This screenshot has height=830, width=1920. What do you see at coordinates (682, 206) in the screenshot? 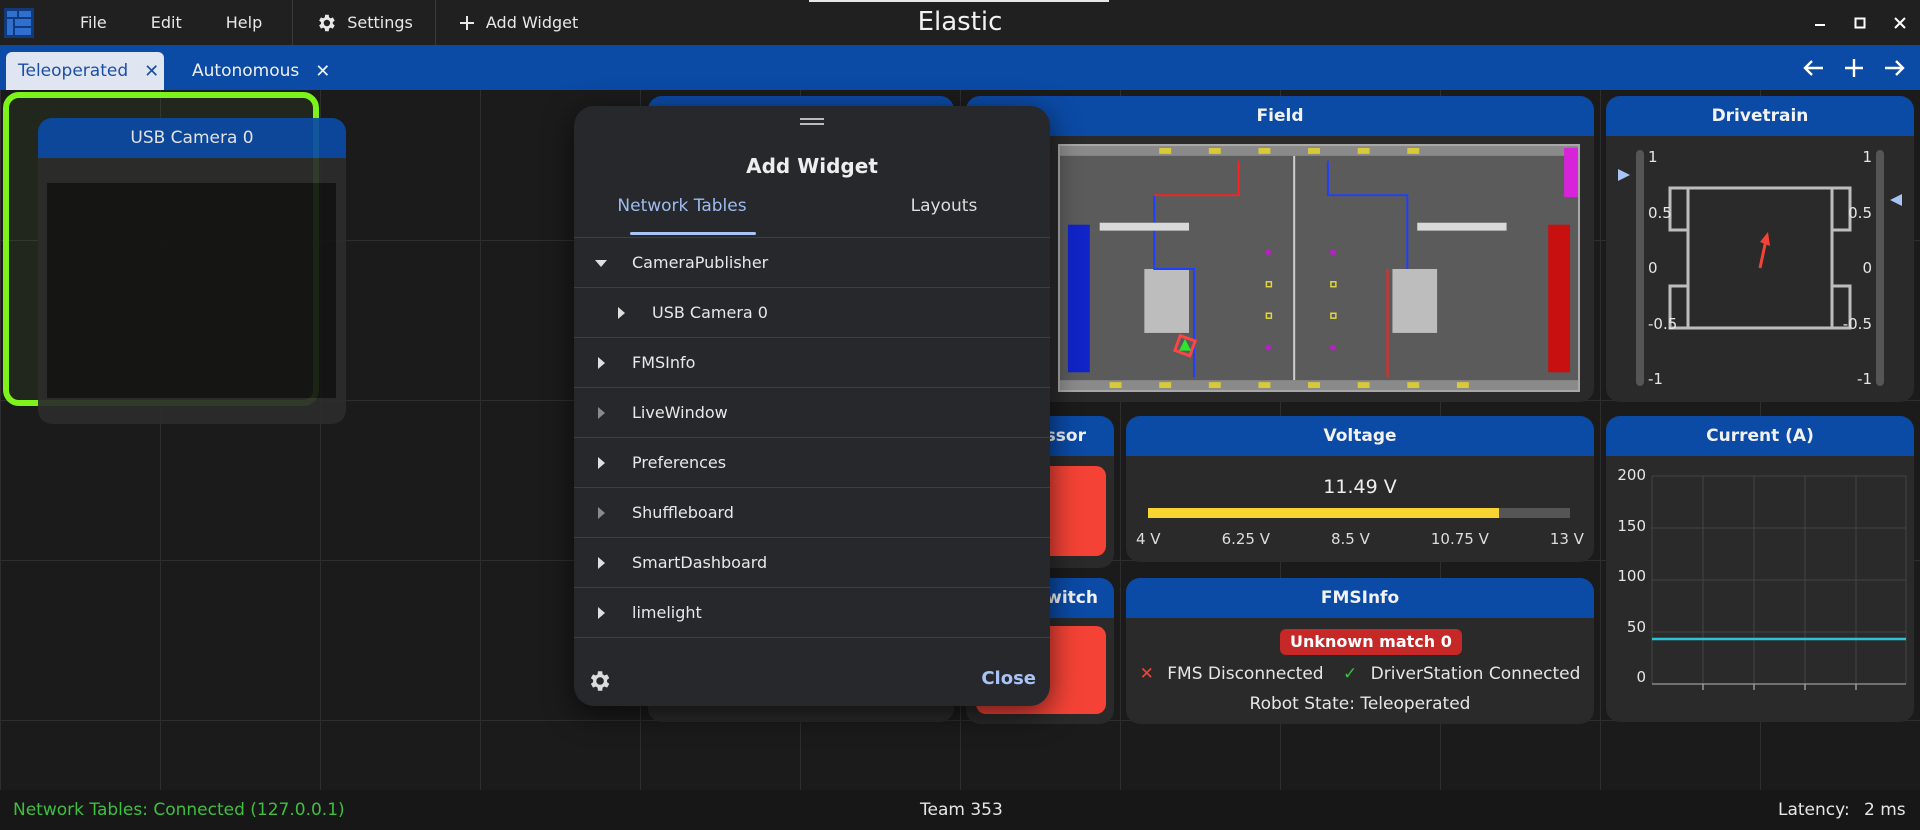
I see `tab-network-tables: Network Tables` at bounding box center [682, 206].